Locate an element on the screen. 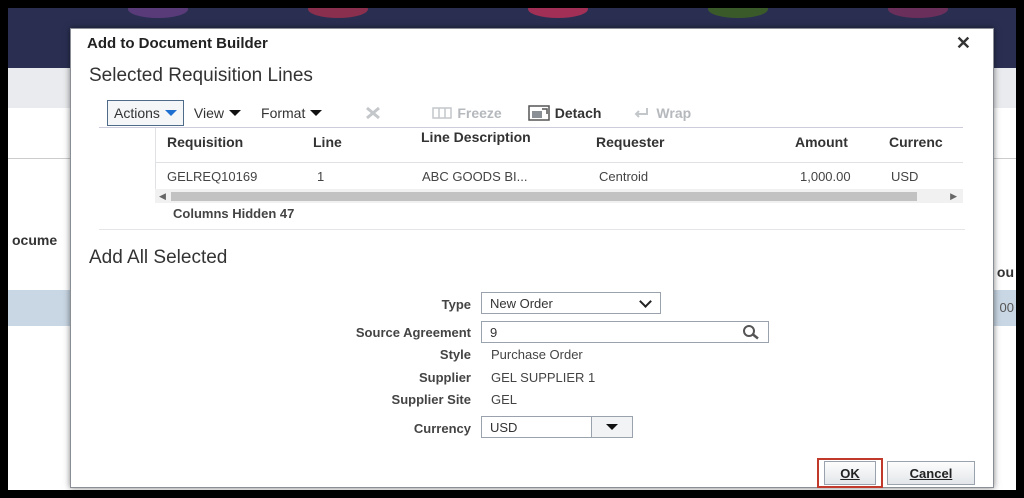 This screenshot has height=498, width=1024. ok-label: OK is located at coordinates (850, 473).